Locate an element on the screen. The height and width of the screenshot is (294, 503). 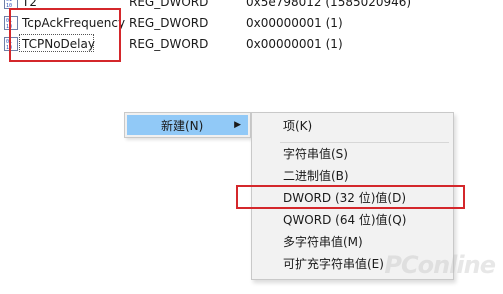
submenu-item-expandable-string-value: 可扩充字符串值(E) is located at coordinates (352, 264).